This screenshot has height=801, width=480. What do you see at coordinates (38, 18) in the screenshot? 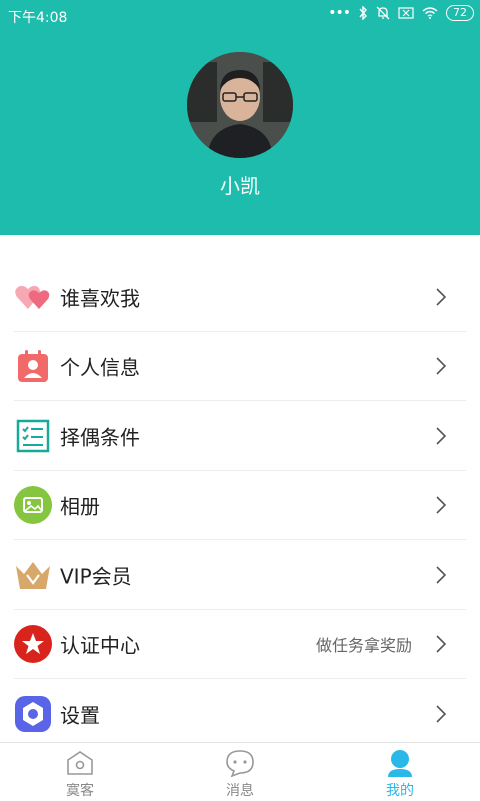
I see `status-time: 下午4:08` at bounding box center [38, 18].